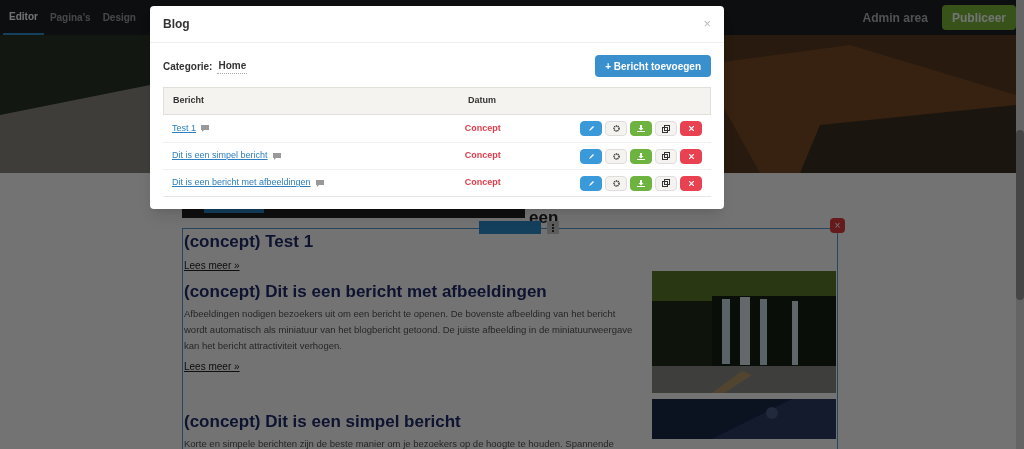 Image resolution: width=1024 pixels, height=449 pixels. What do you see at coordinates (553, 227) in the screenshot?
I see `more-icon` at bounding box center [553, 227].